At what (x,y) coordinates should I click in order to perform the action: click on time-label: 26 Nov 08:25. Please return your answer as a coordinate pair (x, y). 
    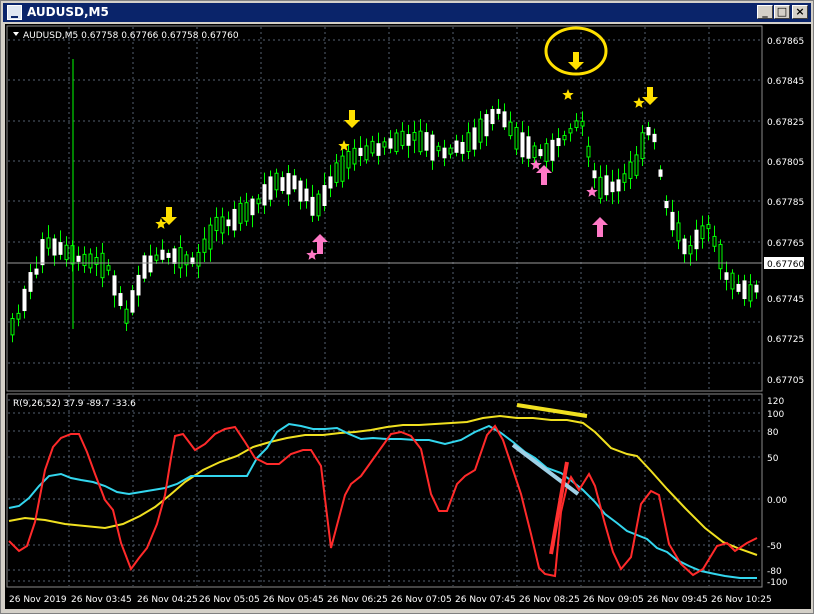
    Looking at the image, I should click on (549, 600).